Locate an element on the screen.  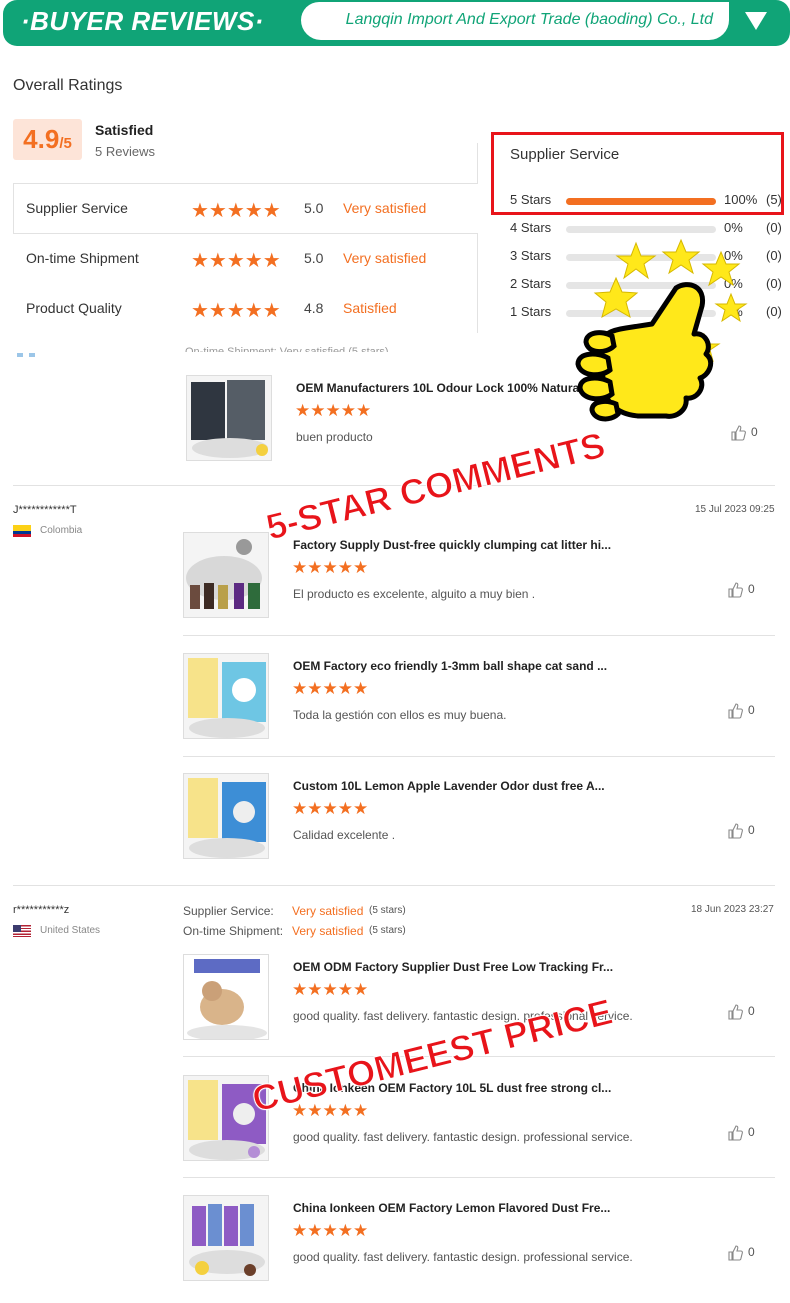
rating-value: 4.8 is located at coordinates (314, 308).